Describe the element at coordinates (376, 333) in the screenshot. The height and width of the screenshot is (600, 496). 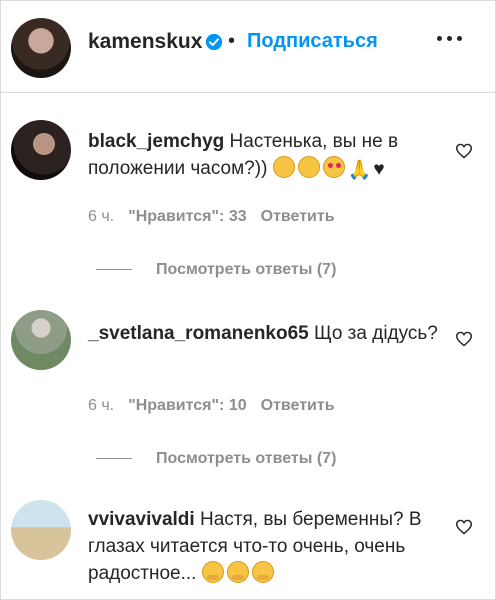
I see `comment-body: Що за дідусь?` at that location.